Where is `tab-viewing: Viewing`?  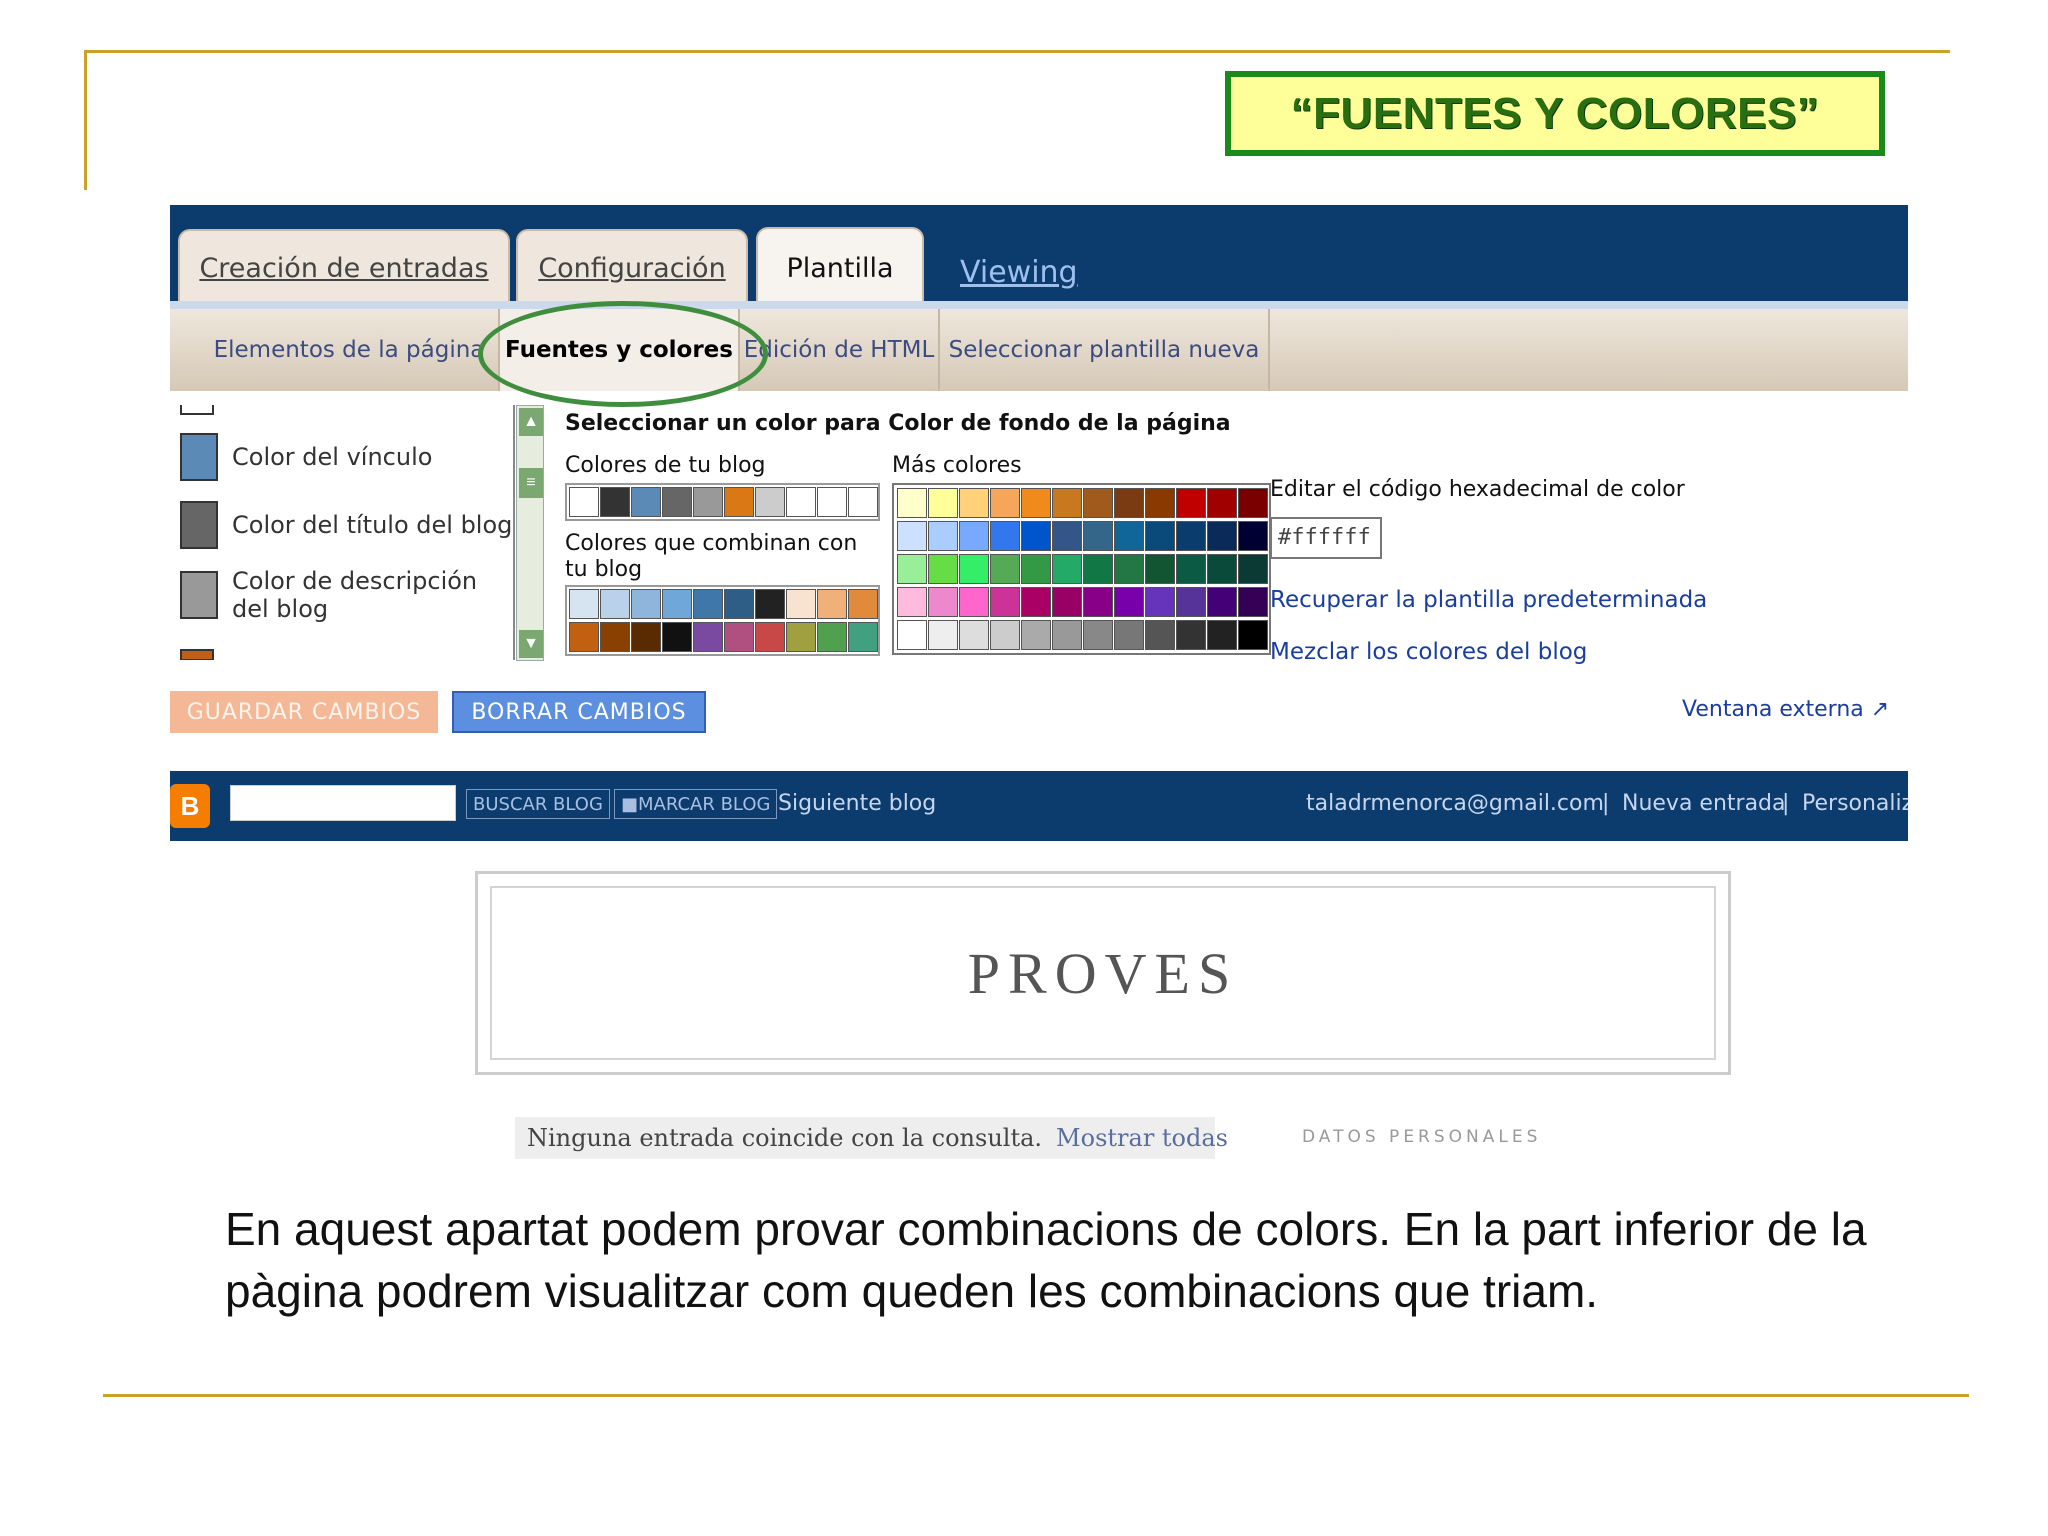 tab-viewing: Viewing is located at coordinates (1019, 272).